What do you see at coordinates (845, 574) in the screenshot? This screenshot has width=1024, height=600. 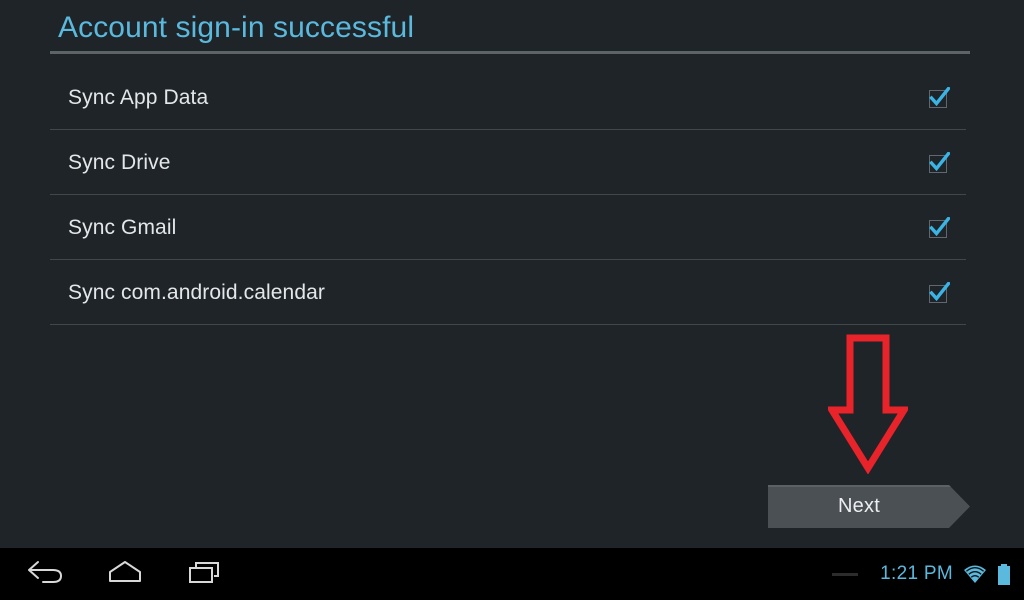 I see `notification-placeholder-icon` at bounding box center [845, 574].